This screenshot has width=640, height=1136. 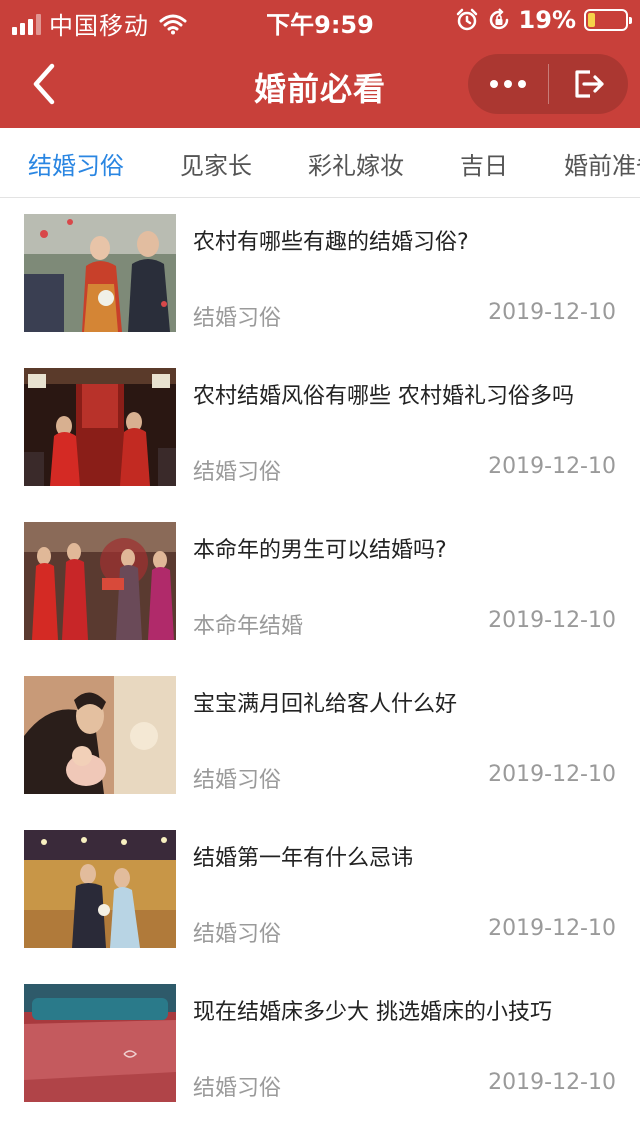 What do you see at coordinates (320, 275) in the screenshot?
I see `list-item: 农村有哪些有趣的结婚习俗? 结婚习俗 2019-12-10` at bounding box center [320, 275].